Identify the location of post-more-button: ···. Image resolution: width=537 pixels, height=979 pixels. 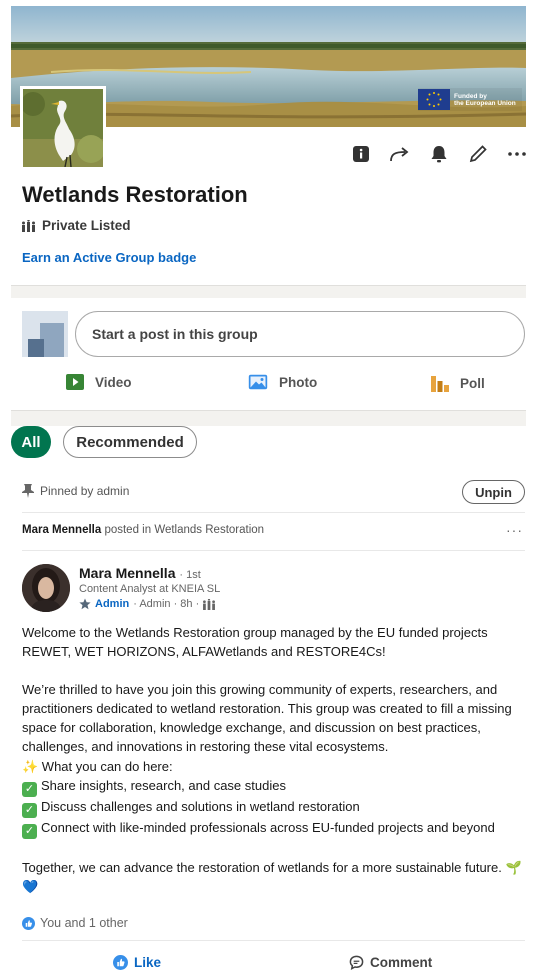
(514, 530).